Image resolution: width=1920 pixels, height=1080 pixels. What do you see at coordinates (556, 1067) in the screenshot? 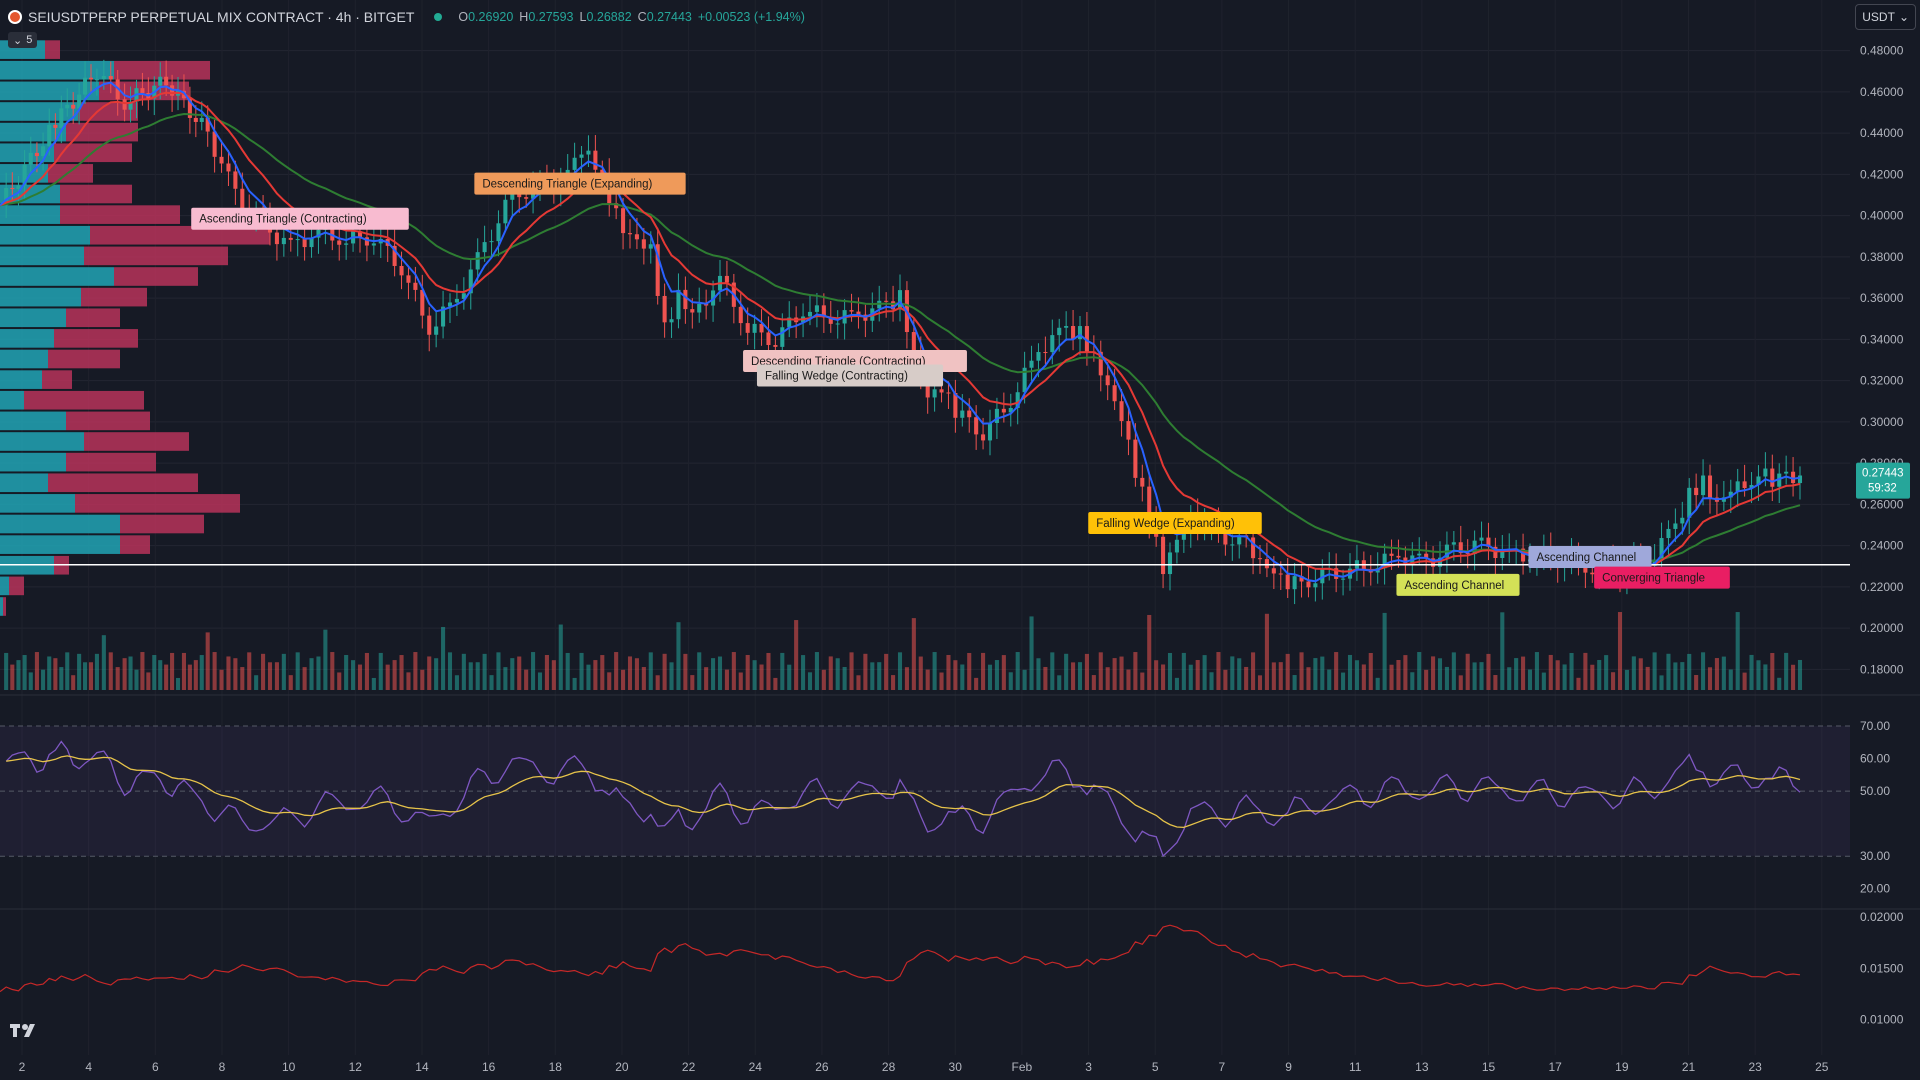
I see `time-axis-tick: 18` at bounding box center [556, 1067].